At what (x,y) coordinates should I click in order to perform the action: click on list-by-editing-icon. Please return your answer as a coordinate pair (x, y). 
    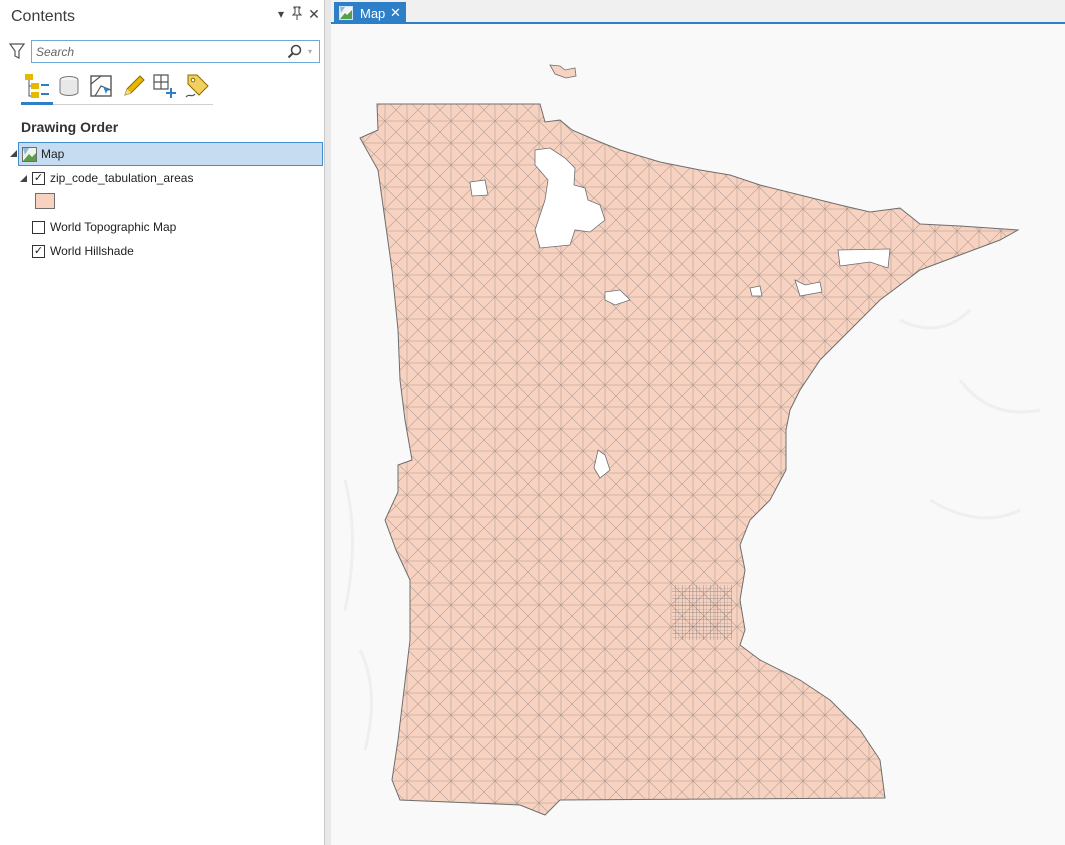
    Looking at the image, I should click on (133, 86).